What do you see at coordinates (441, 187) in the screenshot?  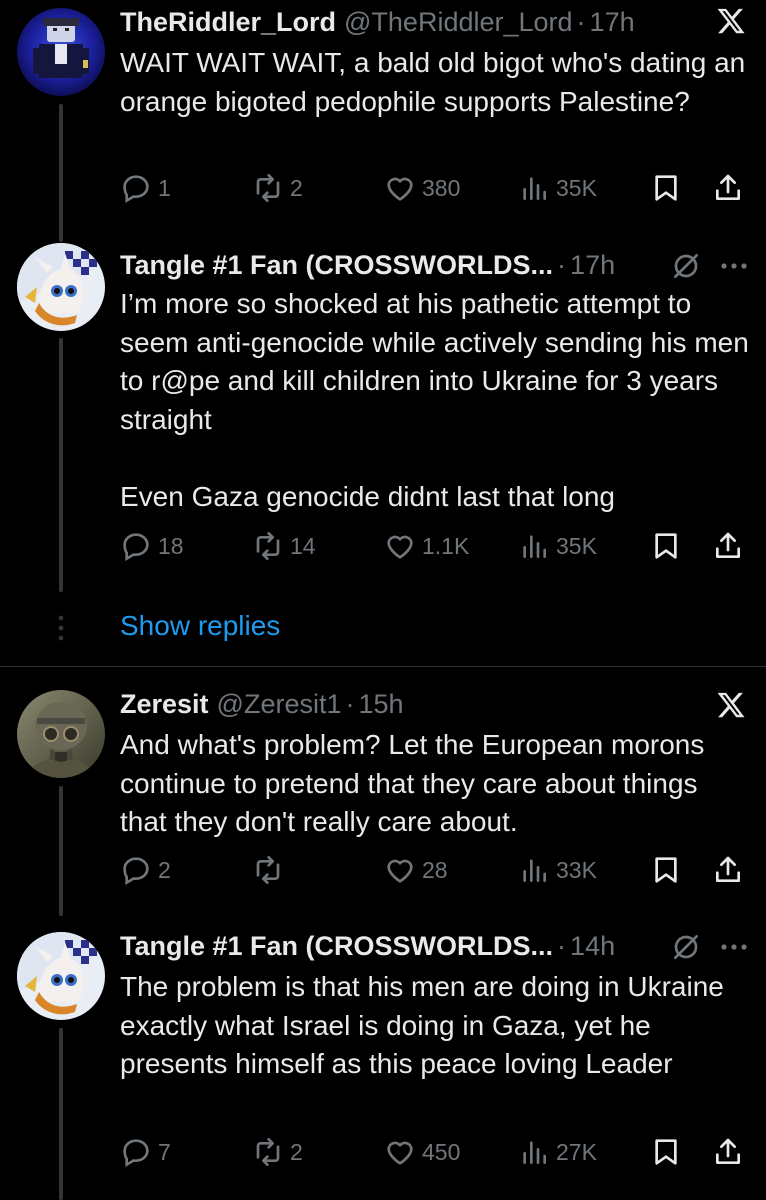 I see `like-count: 380` at bounding box center [441, 187].